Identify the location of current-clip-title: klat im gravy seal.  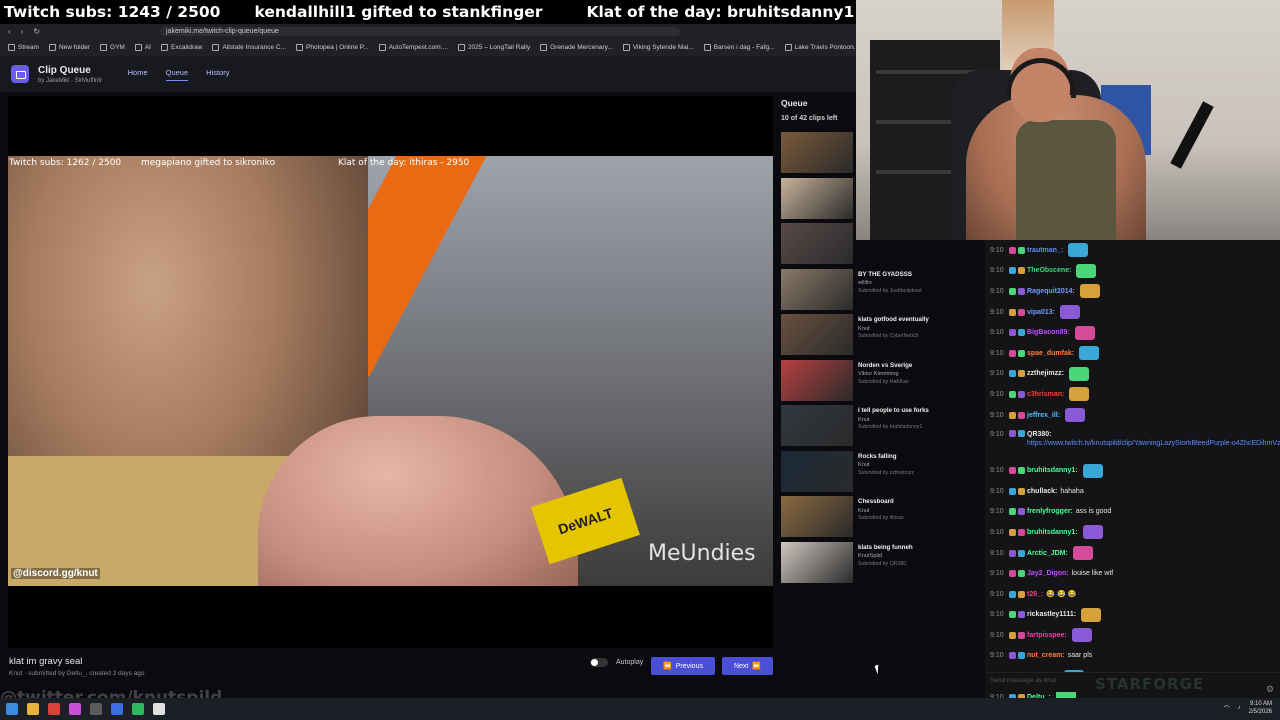
(46, 661).